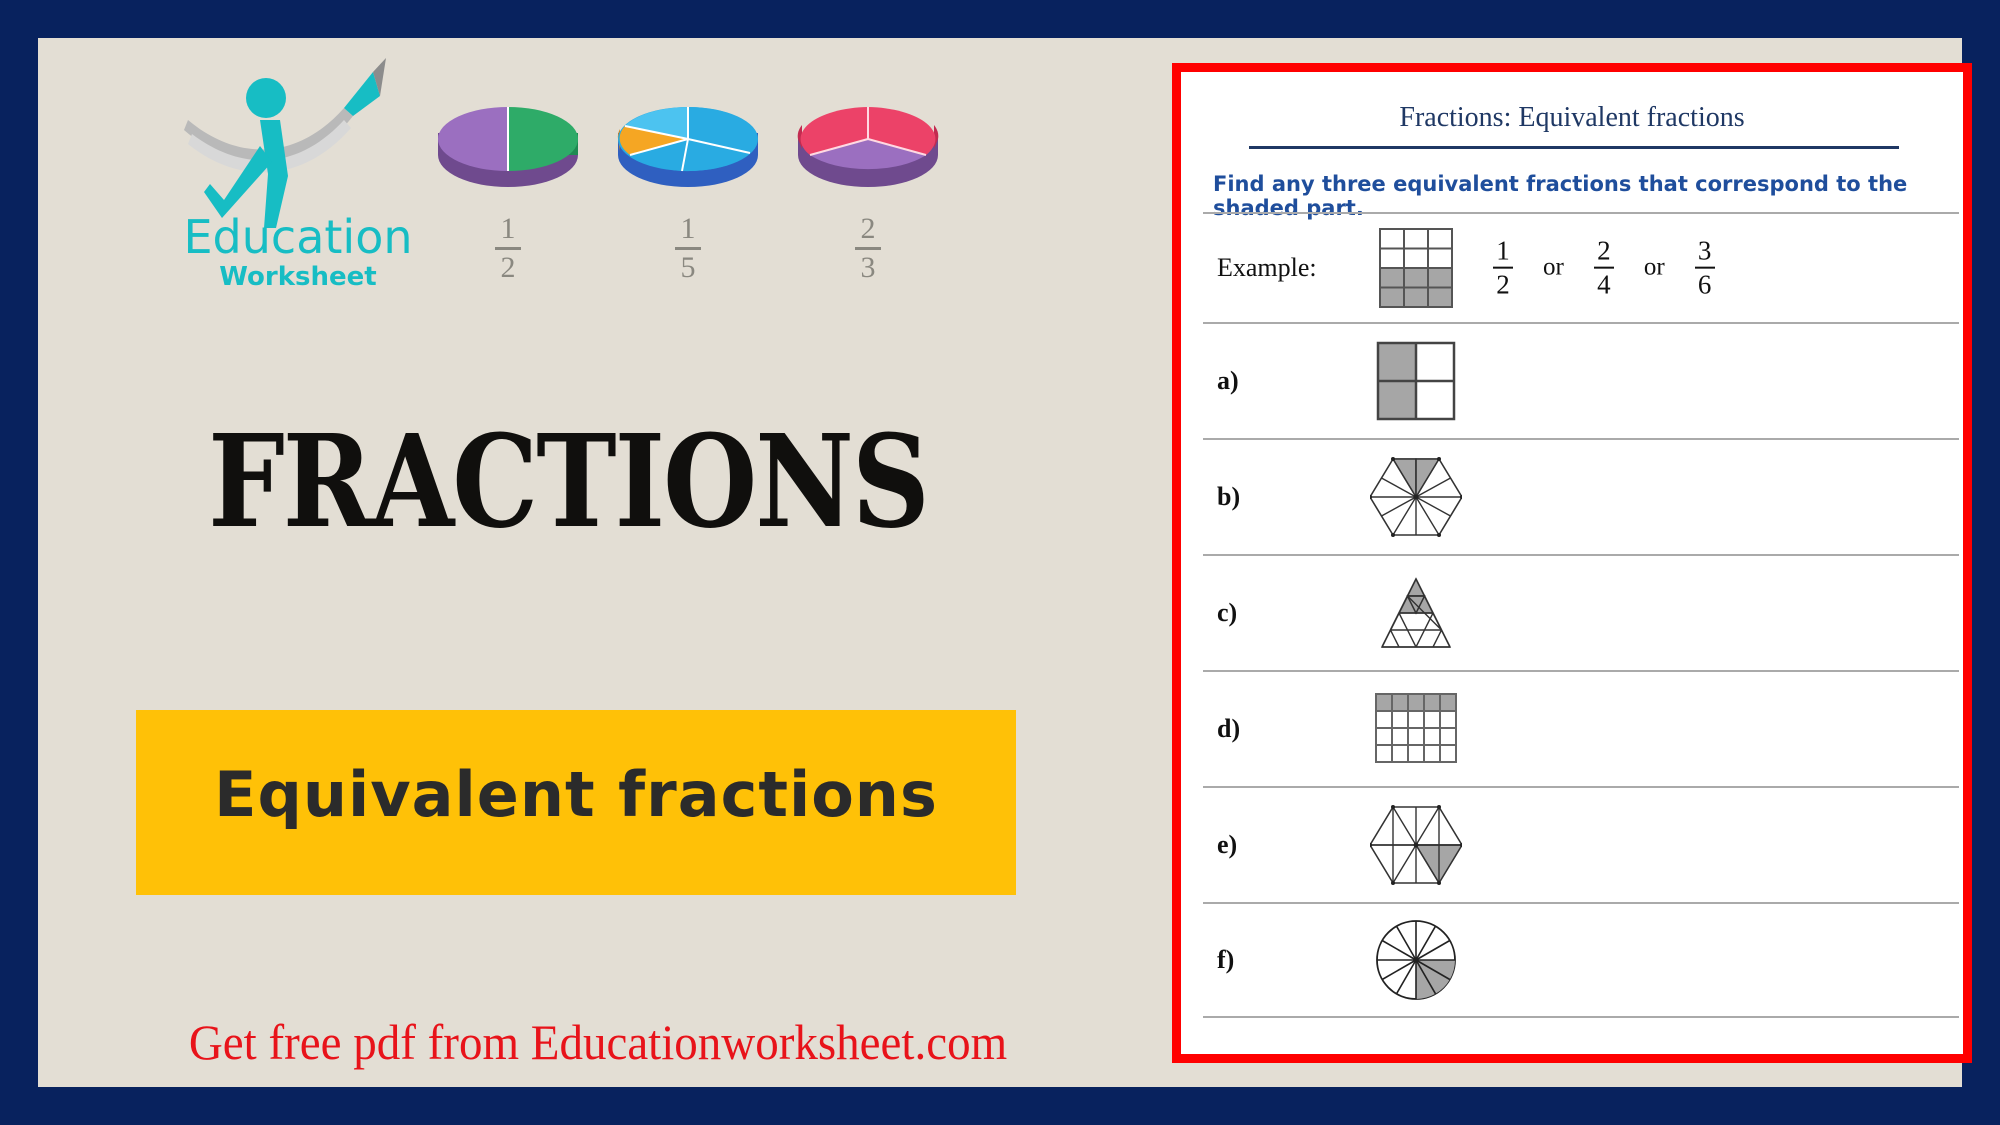 The image size is (2000, 1125). I want to click on worksheet-row-e: e), so click(1581, 844).